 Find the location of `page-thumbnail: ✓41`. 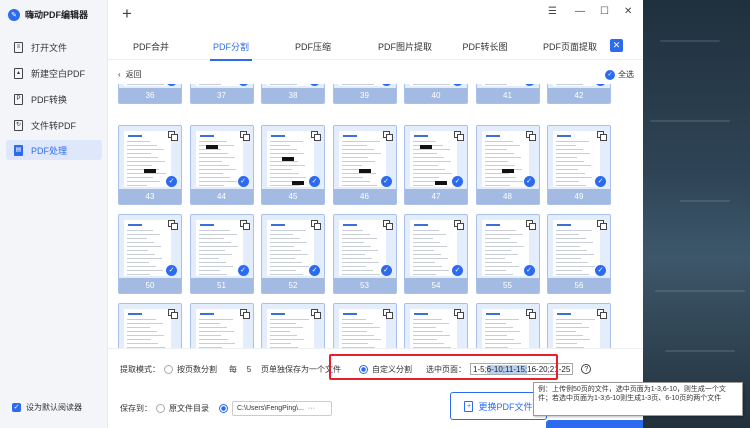

page-thumbnail: ✓41 is located at coordinates (507, 94).